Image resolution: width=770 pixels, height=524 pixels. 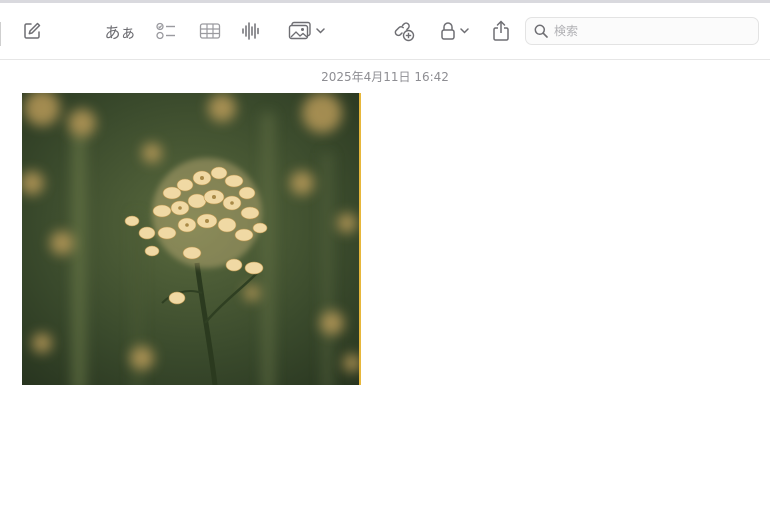 I want to click on table-icon, so click(x=210, y=31).